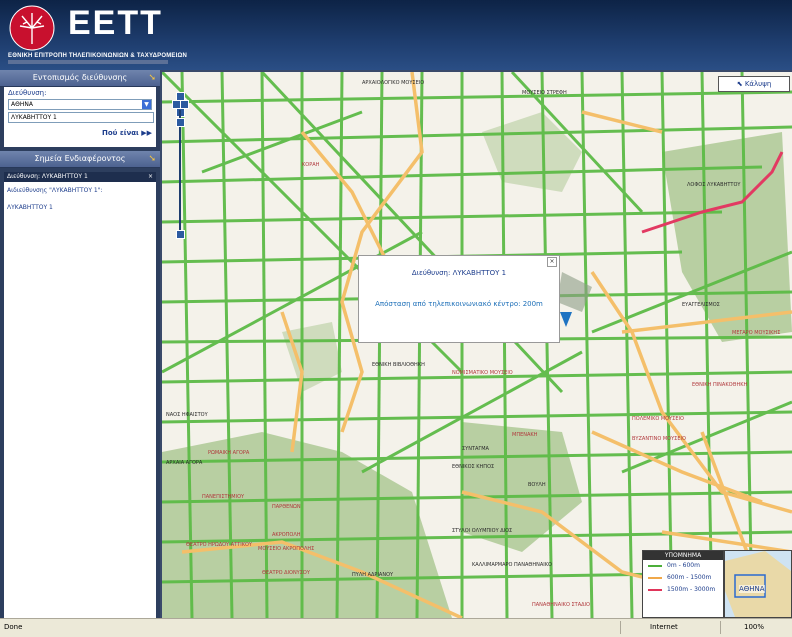 This screenshot has height=637, width=792. Describe the element at coordinates (459, 273) in the screenshot. I see `popup-address: Διεύθυνση: ΛΥΚΑΒΗΤΤΟΥ 1` at that location.